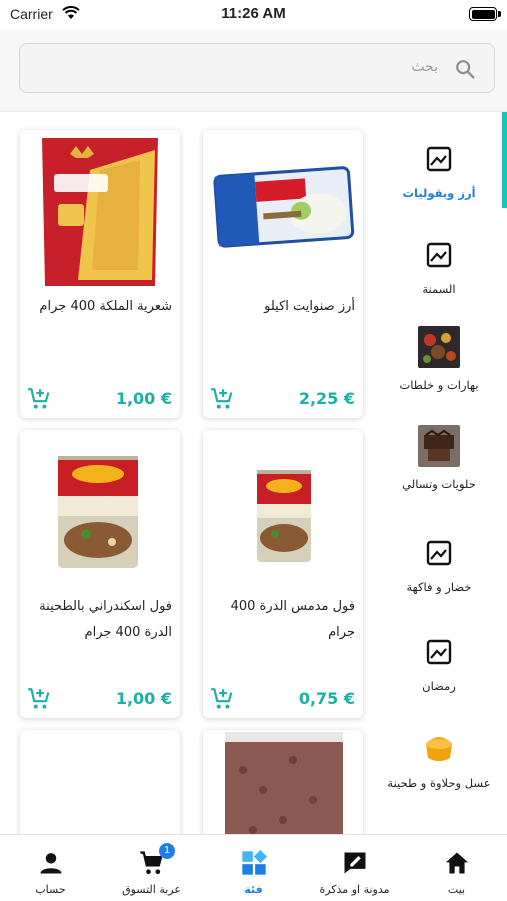 Image resolution: width=507 pixels, height=901 pixels. I want to click on search-placeholder: بحث, so click(424, 67).